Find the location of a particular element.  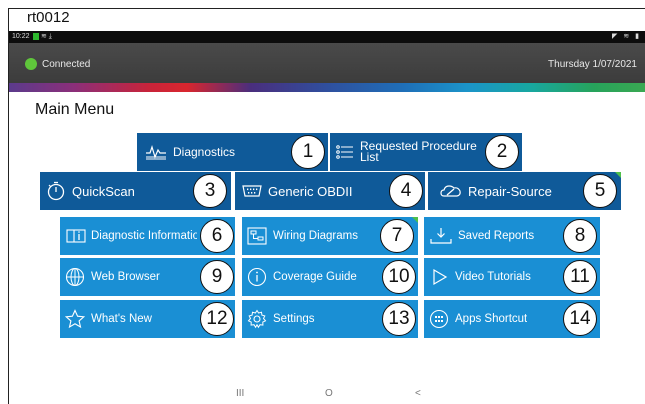

coverage-guide-label: Coverage Guide is located at coordinates (315, 277).